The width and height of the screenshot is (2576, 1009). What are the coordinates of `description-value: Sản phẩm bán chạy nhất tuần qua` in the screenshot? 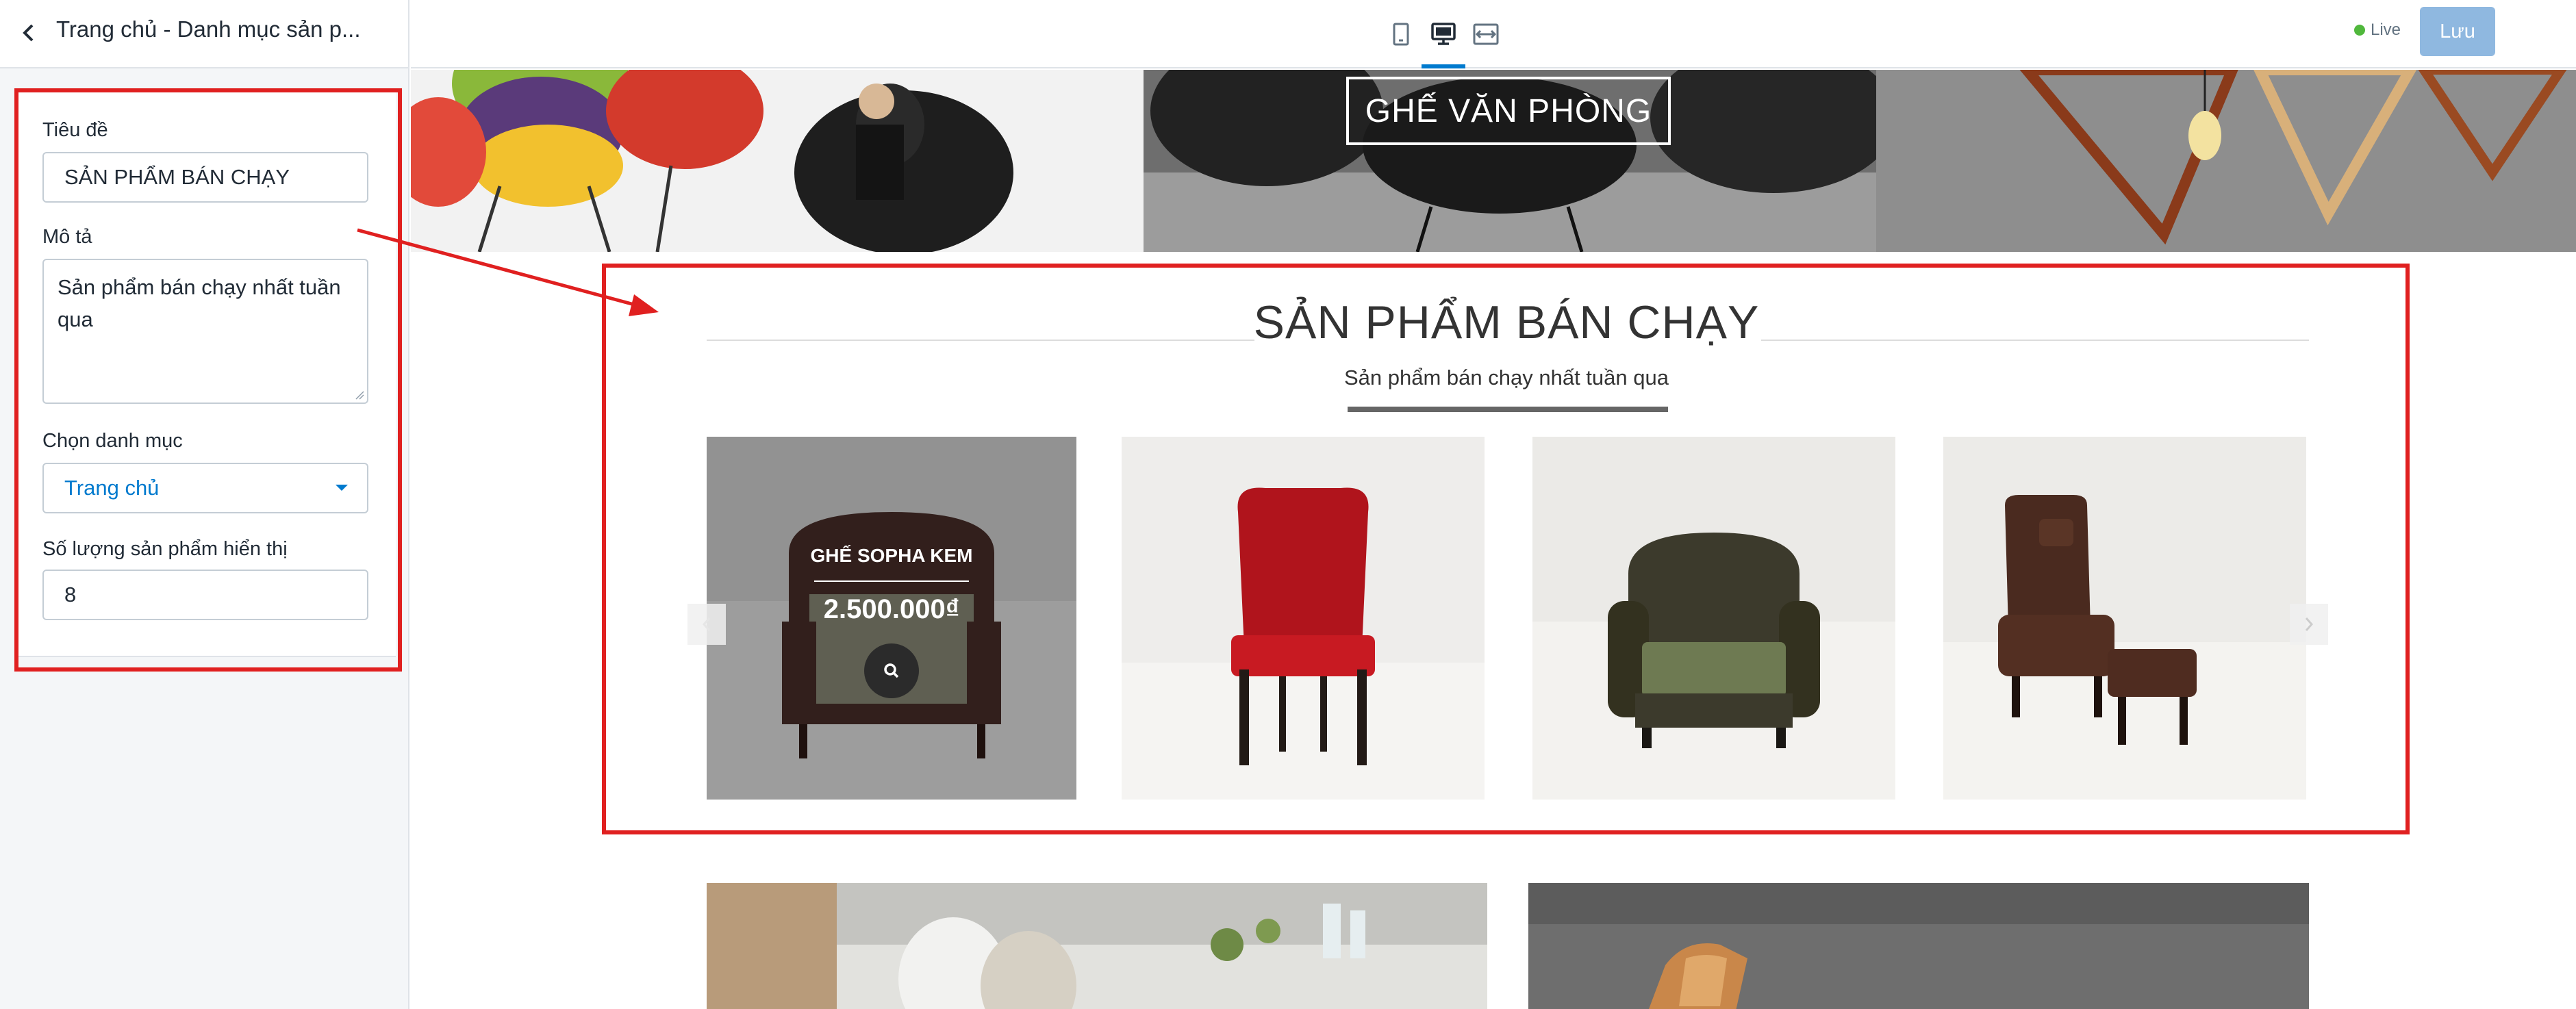 It's located at (199, 303).